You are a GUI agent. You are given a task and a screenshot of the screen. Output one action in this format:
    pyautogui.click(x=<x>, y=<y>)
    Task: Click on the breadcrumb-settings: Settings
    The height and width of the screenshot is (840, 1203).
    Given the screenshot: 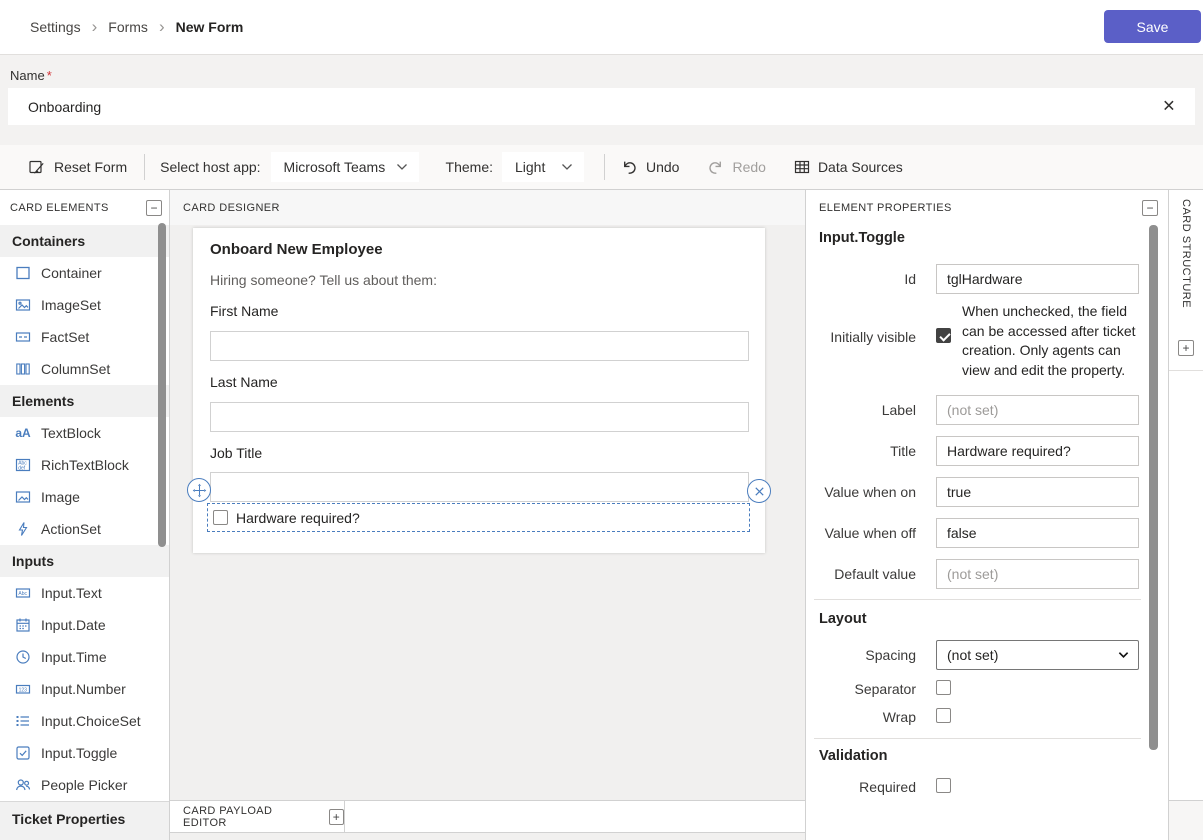 What is the action you would take?
    pyautogui.click(x=55, y=27)
    